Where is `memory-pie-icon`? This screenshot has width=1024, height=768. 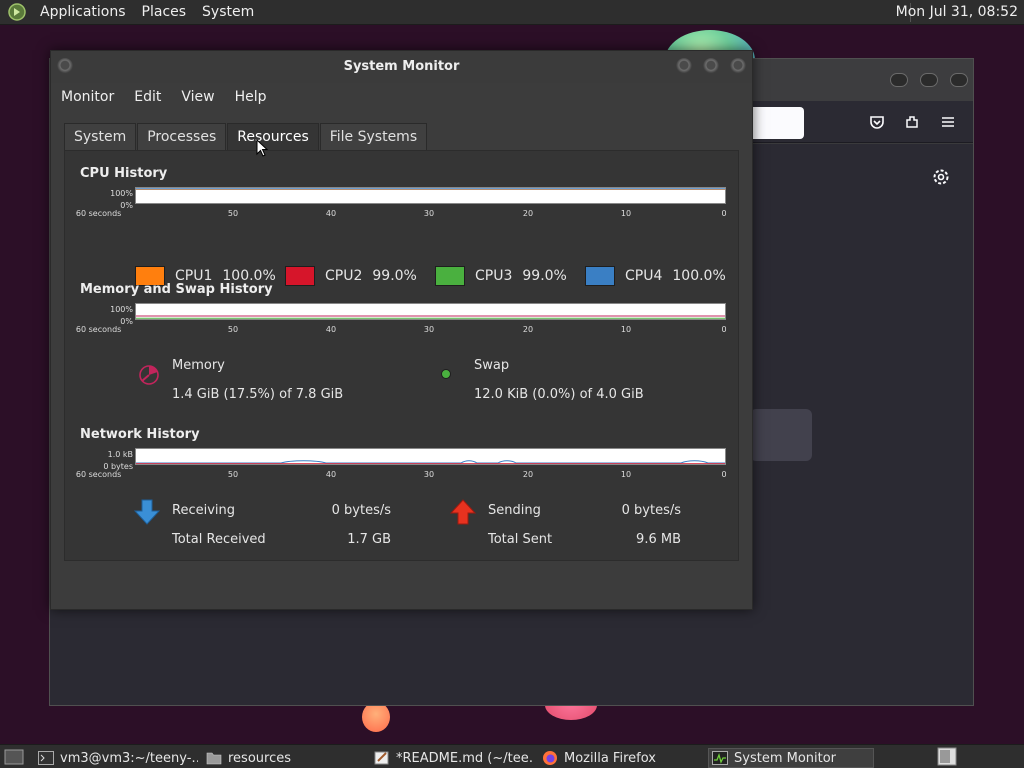
memory-pie-icon is located at coordinates (149, 375).